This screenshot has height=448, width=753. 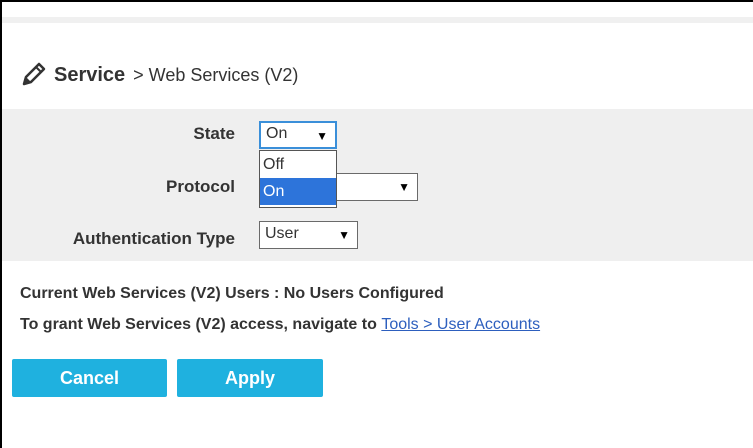 What do you see at coordinates (34, 74) in the screenshot?
I see `pencil-icon` at bounding box center [34, 74].